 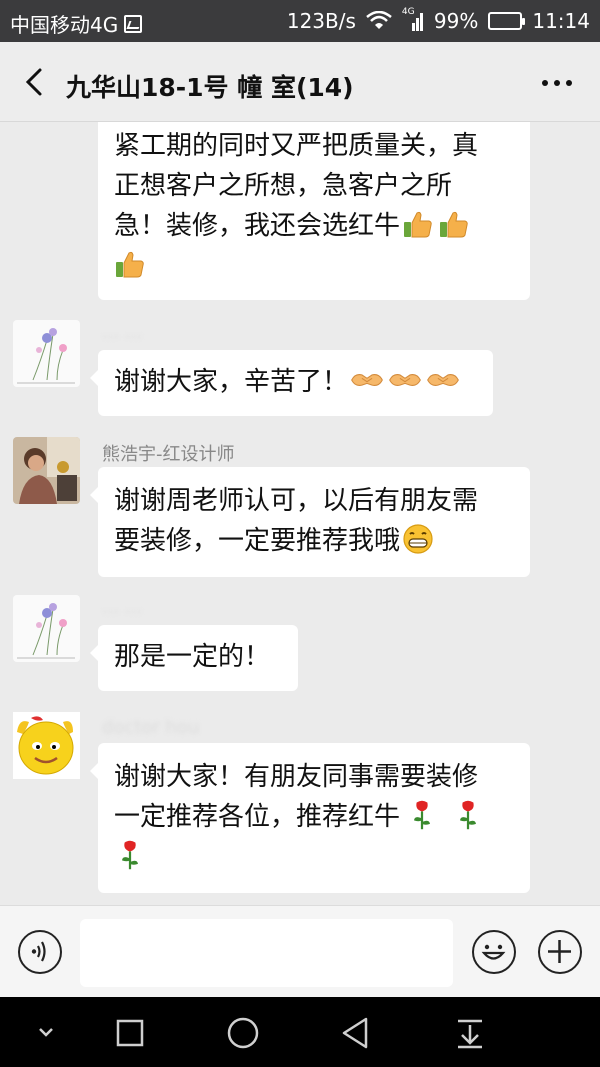 I want to click on chat-header: 九华山18-1号 幢 室(14), so click(x=300, y=82).